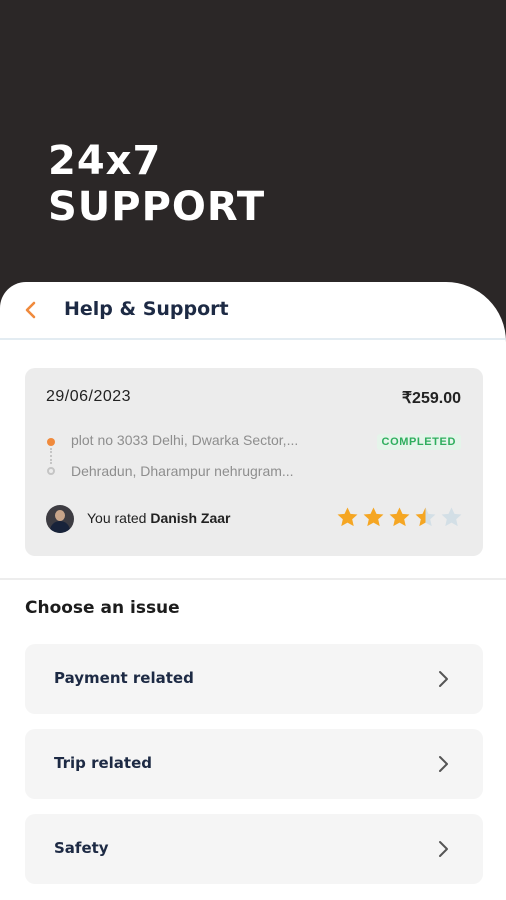  I want to click on drop-dot-icon, so click(51, 471).